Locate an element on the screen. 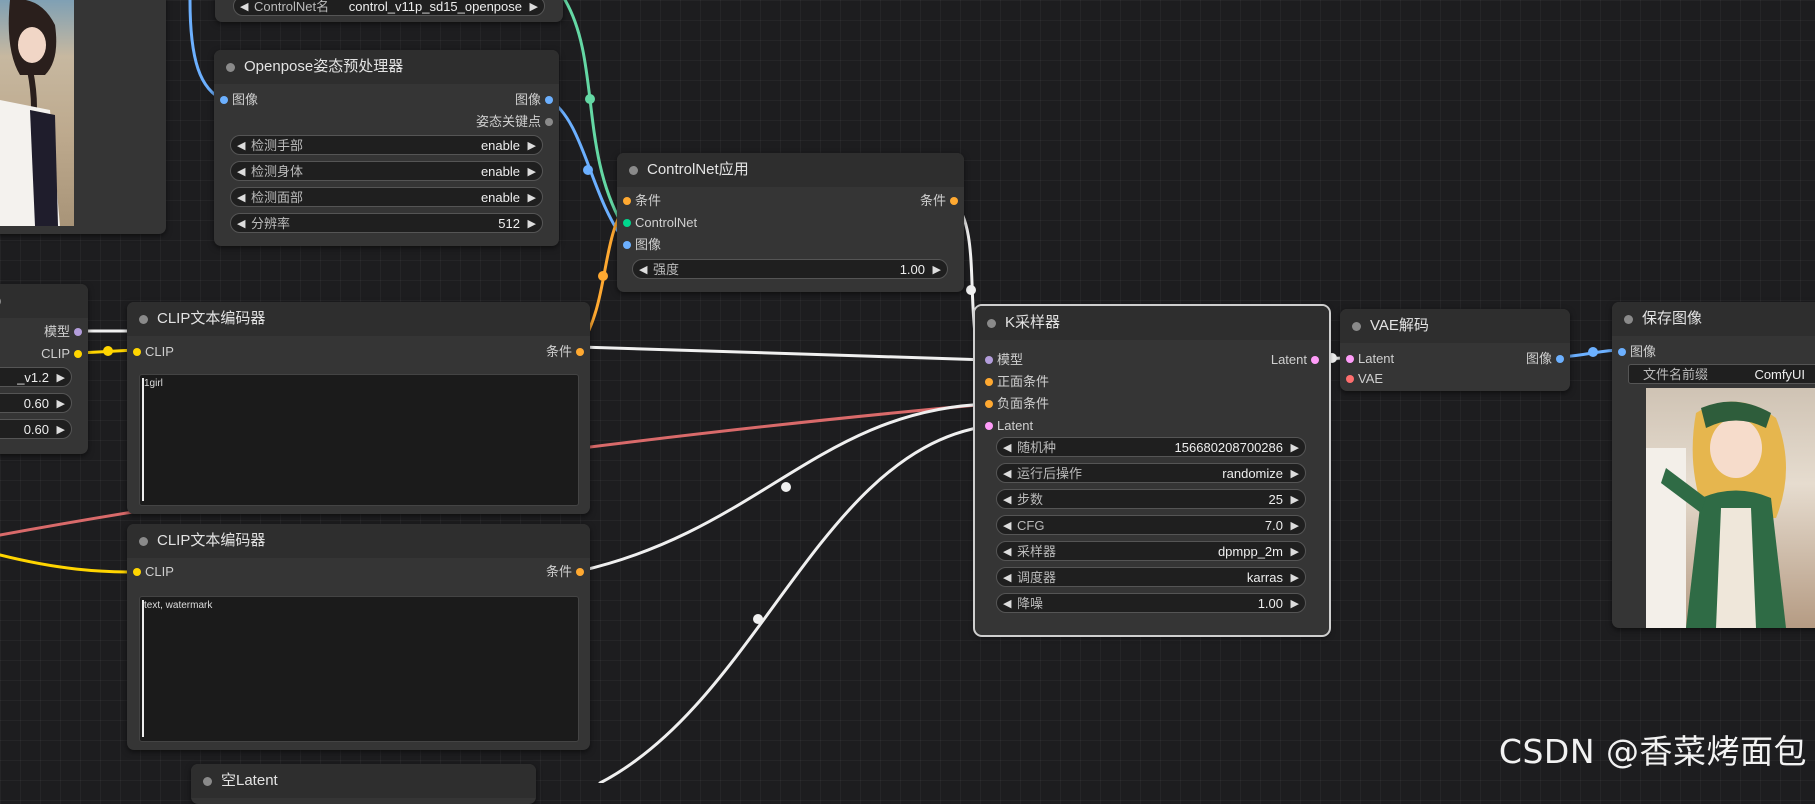 The image size is (1815, 804). lora-loader-node: 模型 CLIP _v1.2 ▶ 0.60 ▶ 0.60 ▶ is located at coordinates (44, 369).